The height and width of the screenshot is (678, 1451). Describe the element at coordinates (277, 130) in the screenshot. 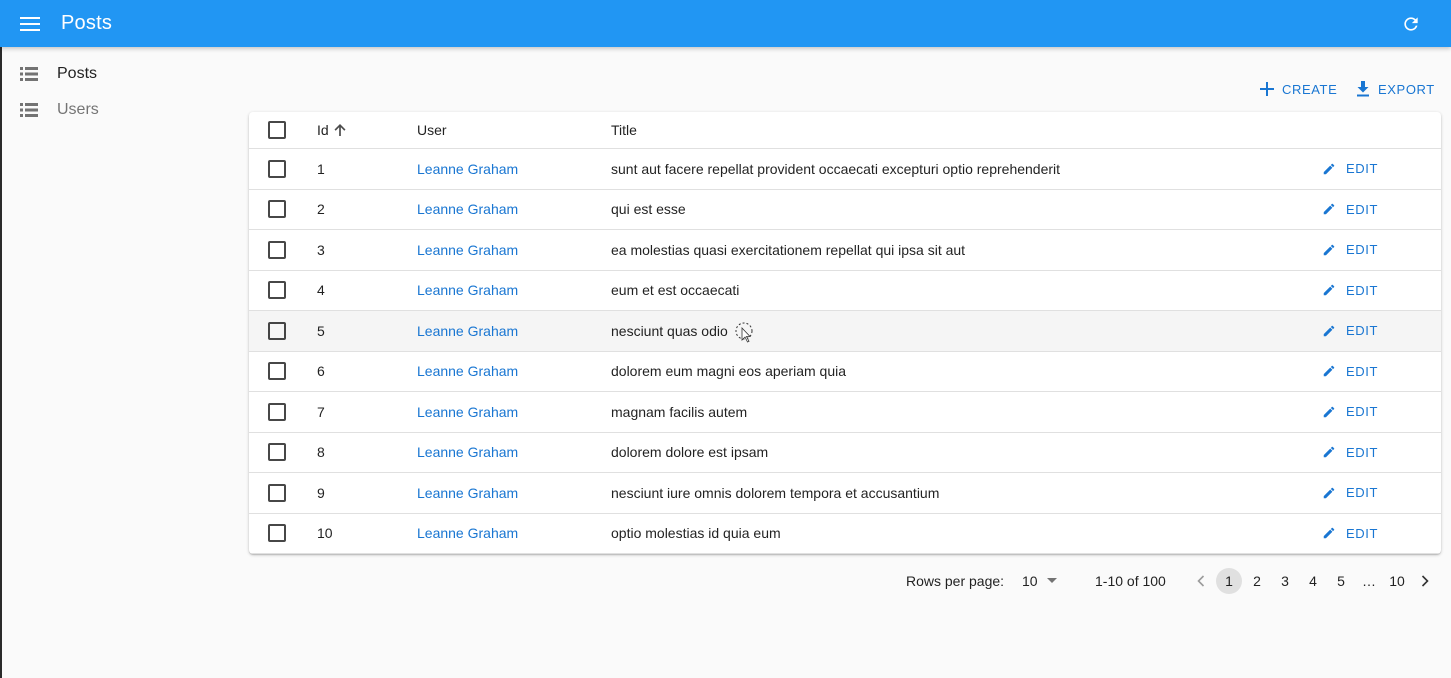

I see `select-all-checkbox` at that location.